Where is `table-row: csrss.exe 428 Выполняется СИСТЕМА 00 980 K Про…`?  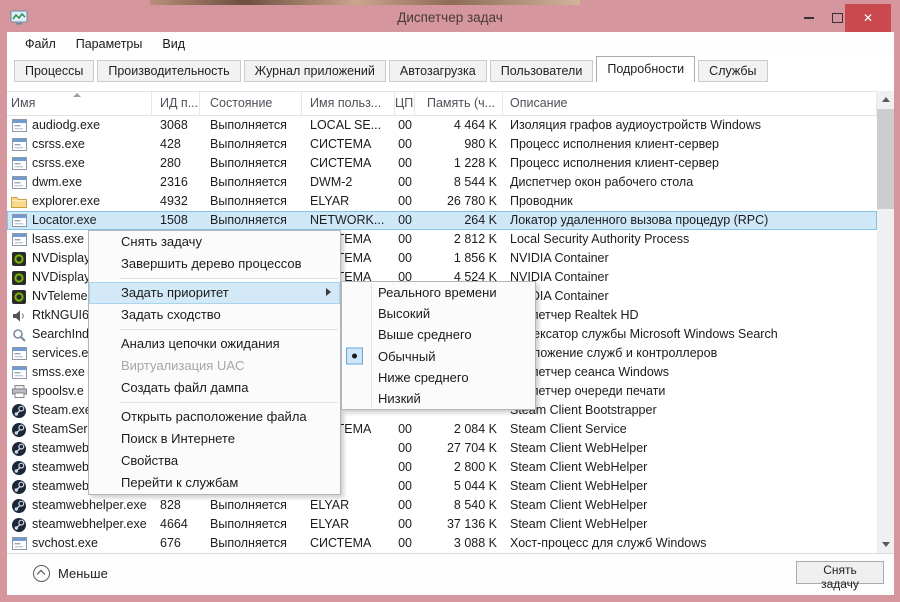 table-row: csrss.exe 428 Выполняется СИСТЕМА 00 980 K Про… is located at coordinates (442, 144).